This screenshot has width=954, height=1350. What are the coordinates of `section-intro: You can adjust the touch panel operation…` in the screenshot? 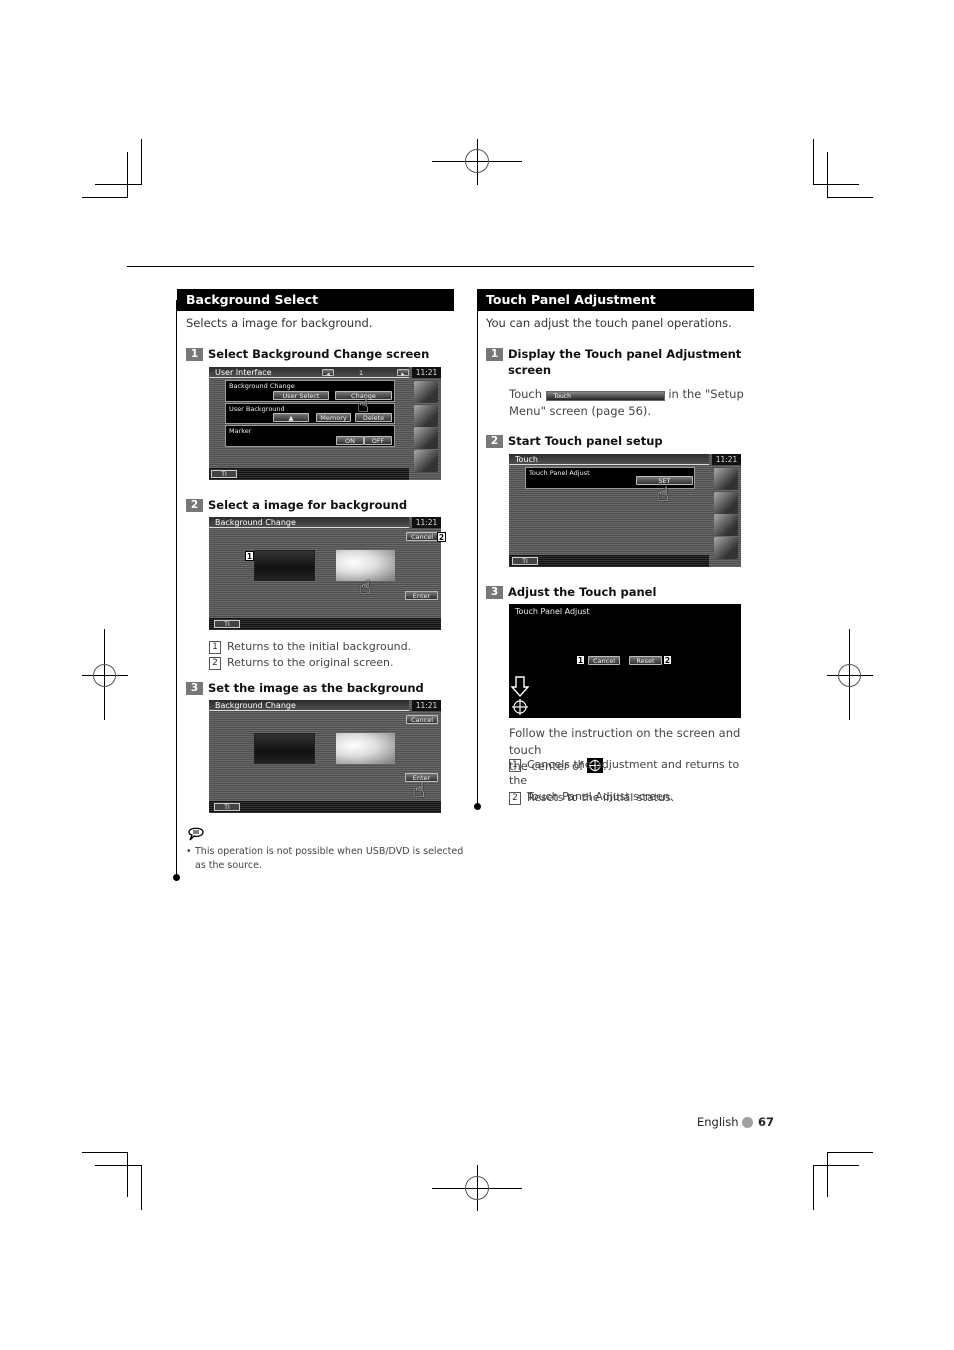 It's located at (609, 323).